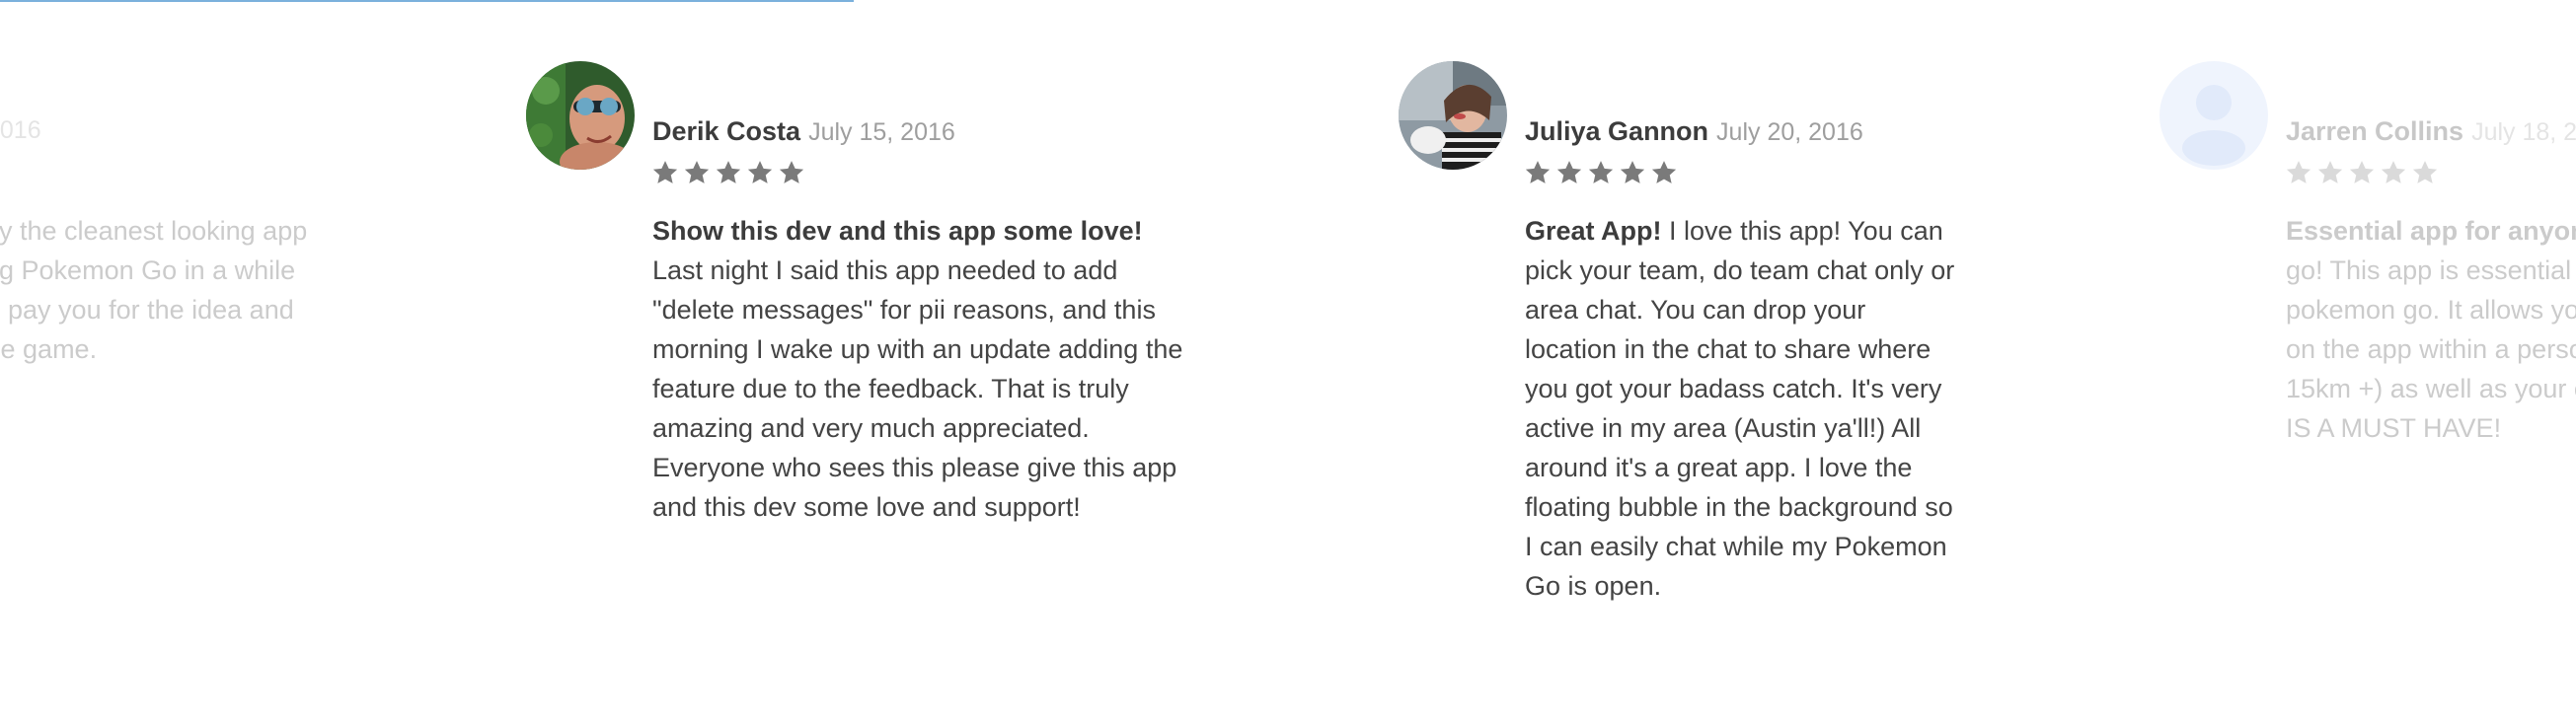  Describe the element at coordinates (147, 310) in the screenshot. I see `review-line: to pay you for the idea and` at that location.